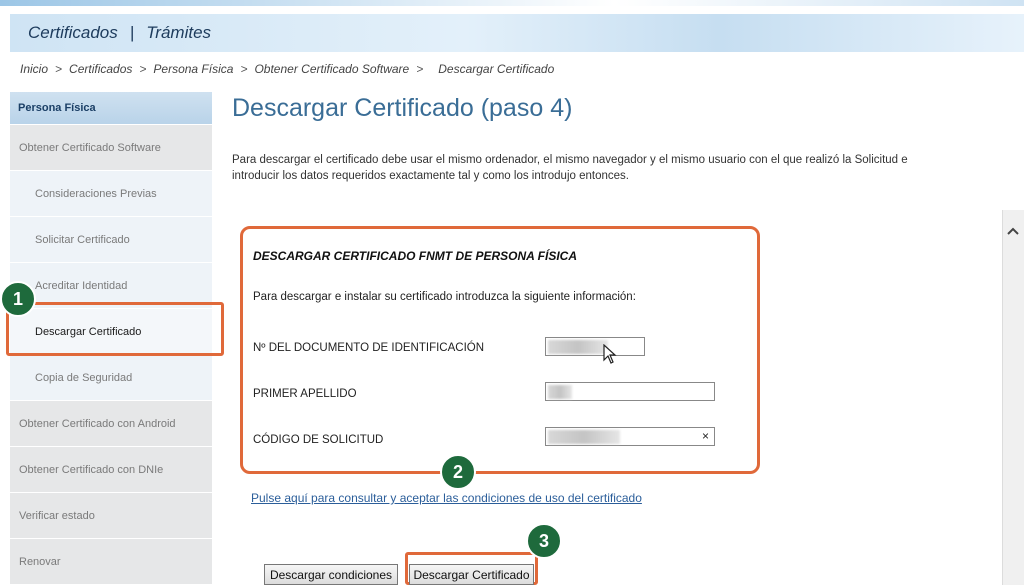 Image resolution: width=1024 pixels, height=585 pixels. Describe the element at coordinates (318, 440) in the screenshot. I see `codigo-solicitud-label: CÓDIGO DE SOLICITUD` at that location.